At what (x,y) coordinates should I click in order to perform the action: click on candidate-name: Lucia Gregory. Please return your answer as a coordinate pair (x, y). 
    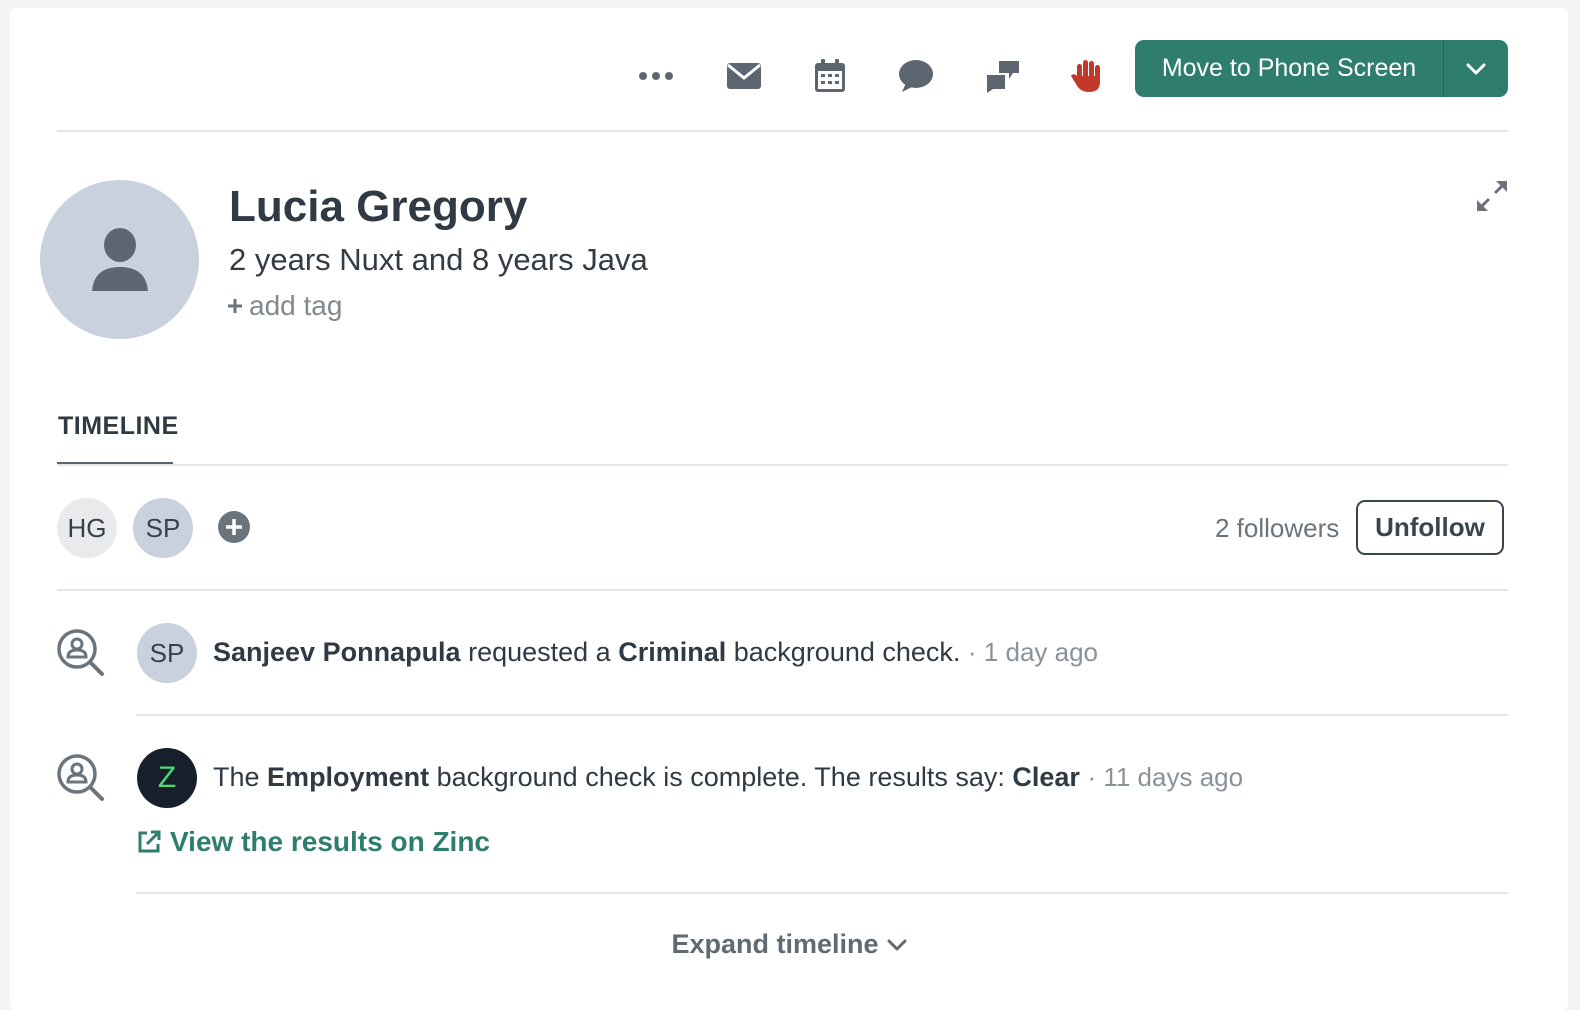
    Looking at the image, I should click on (378, 206).